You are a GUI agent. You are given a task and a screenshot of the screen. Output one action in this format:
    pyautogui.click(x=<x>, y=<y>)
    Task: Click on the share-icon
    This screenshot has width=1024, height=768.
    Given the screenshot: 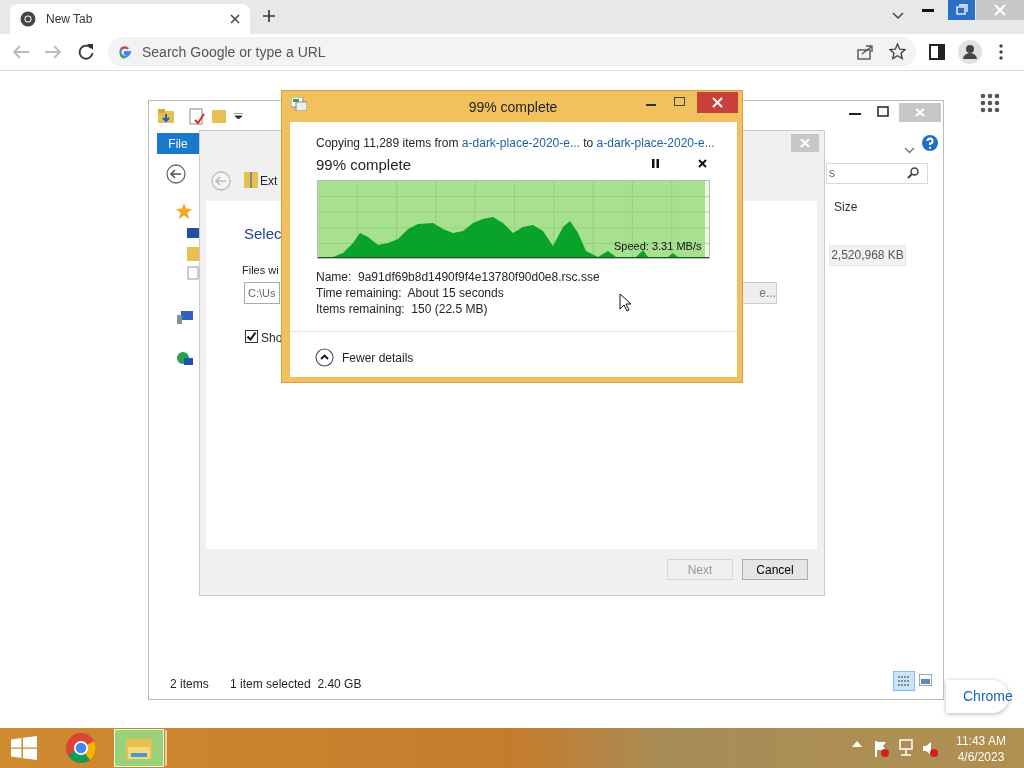 What is the action you would take?
    pyautogui.click(x=865, y=52)
    